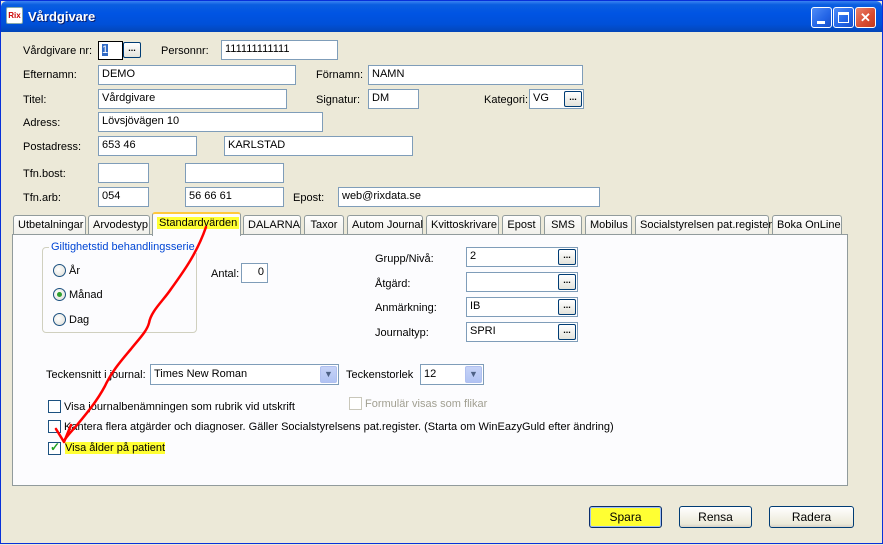 The image size is (883, 545). I want to click on check-alder, so click(54, 447).